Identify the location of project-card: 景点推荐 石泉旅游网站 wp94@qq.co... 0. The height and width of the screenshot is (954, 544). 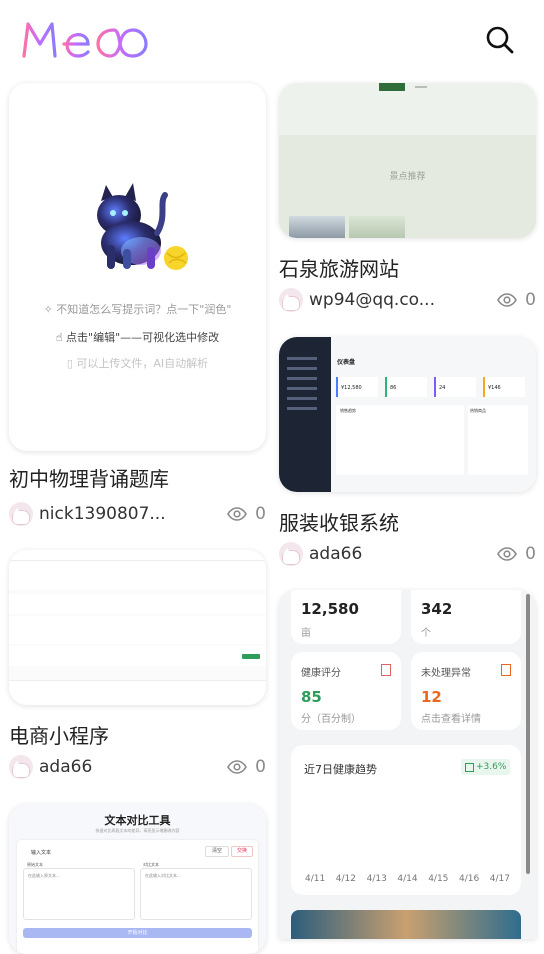
(407, 198).